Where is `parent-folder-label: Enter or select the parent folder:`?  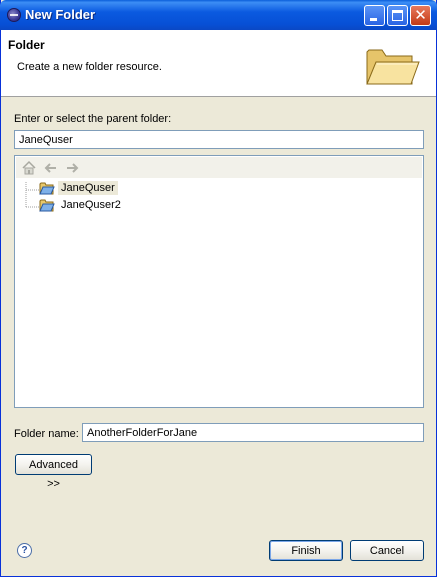 parent-folder-label: Enter or select the parent folder: is located at coordinates (93, 119).